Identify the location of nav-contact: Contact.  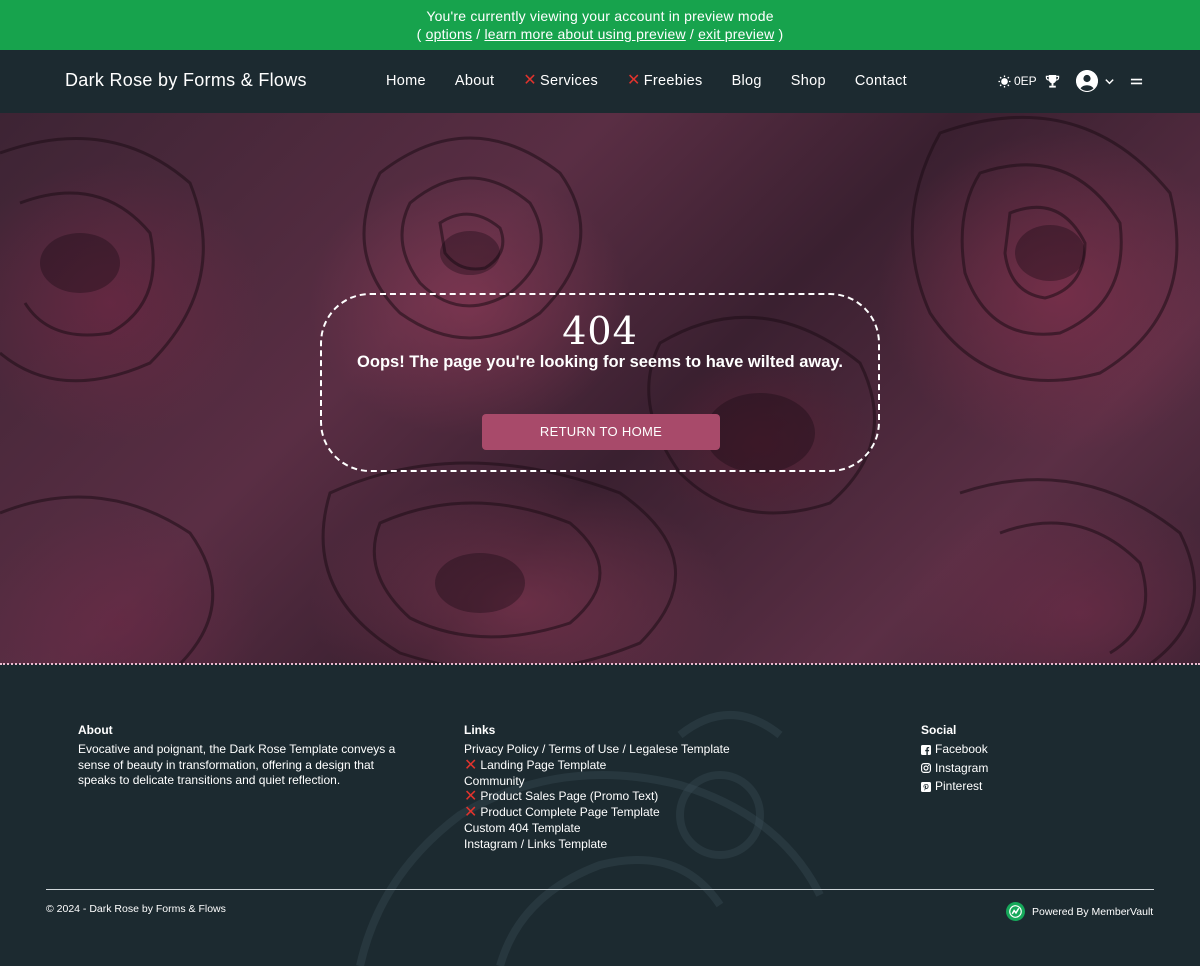
(881, 81).